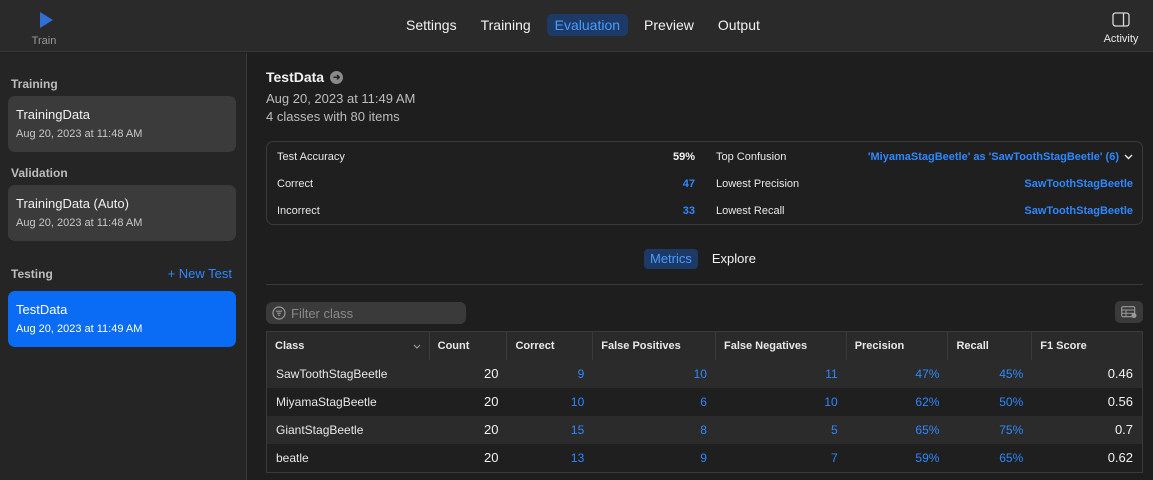 This screenshot has width=1153, height=480. I want to click on cell-correct: 13, so click(550, 458).